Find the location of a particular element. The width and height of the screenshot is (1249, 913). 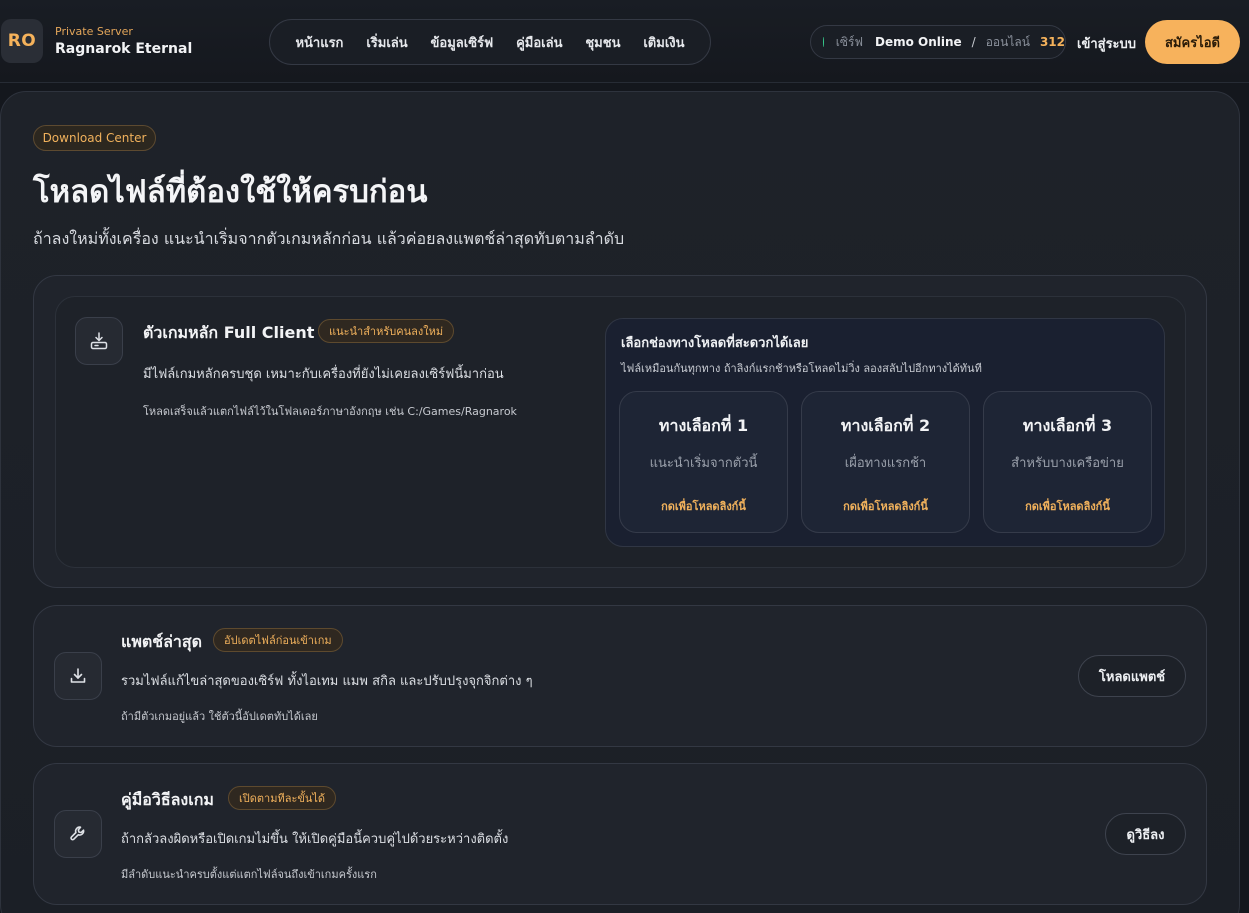

server-status: เซิร์ฟ Demo Online / ออนไลน์ 312 is located at coordinates (938, 42).